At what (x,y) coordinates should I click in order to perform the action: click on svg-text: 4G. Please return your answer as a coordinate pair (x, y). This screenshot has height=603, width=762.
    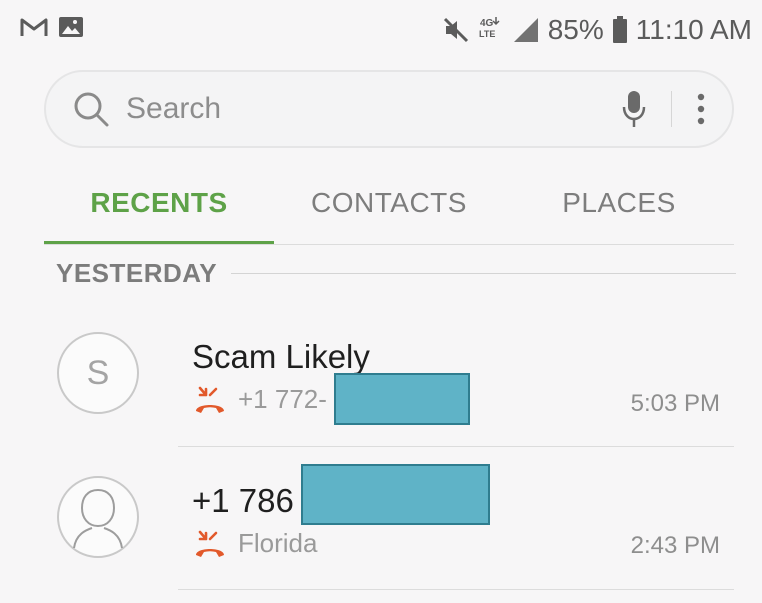
    Looking at the image, I should click on (487, 23).